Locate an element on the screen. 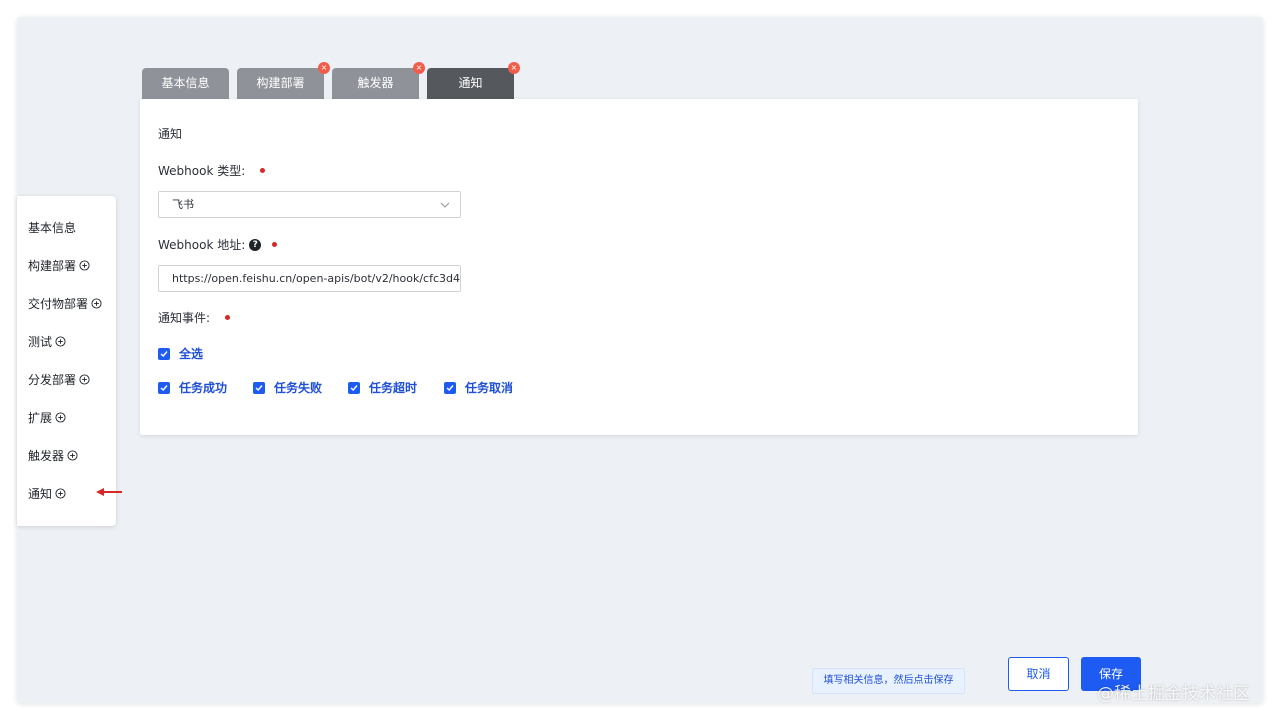  event-checkbox-timeout: 任务超时 is located at coordinates (382, 387).